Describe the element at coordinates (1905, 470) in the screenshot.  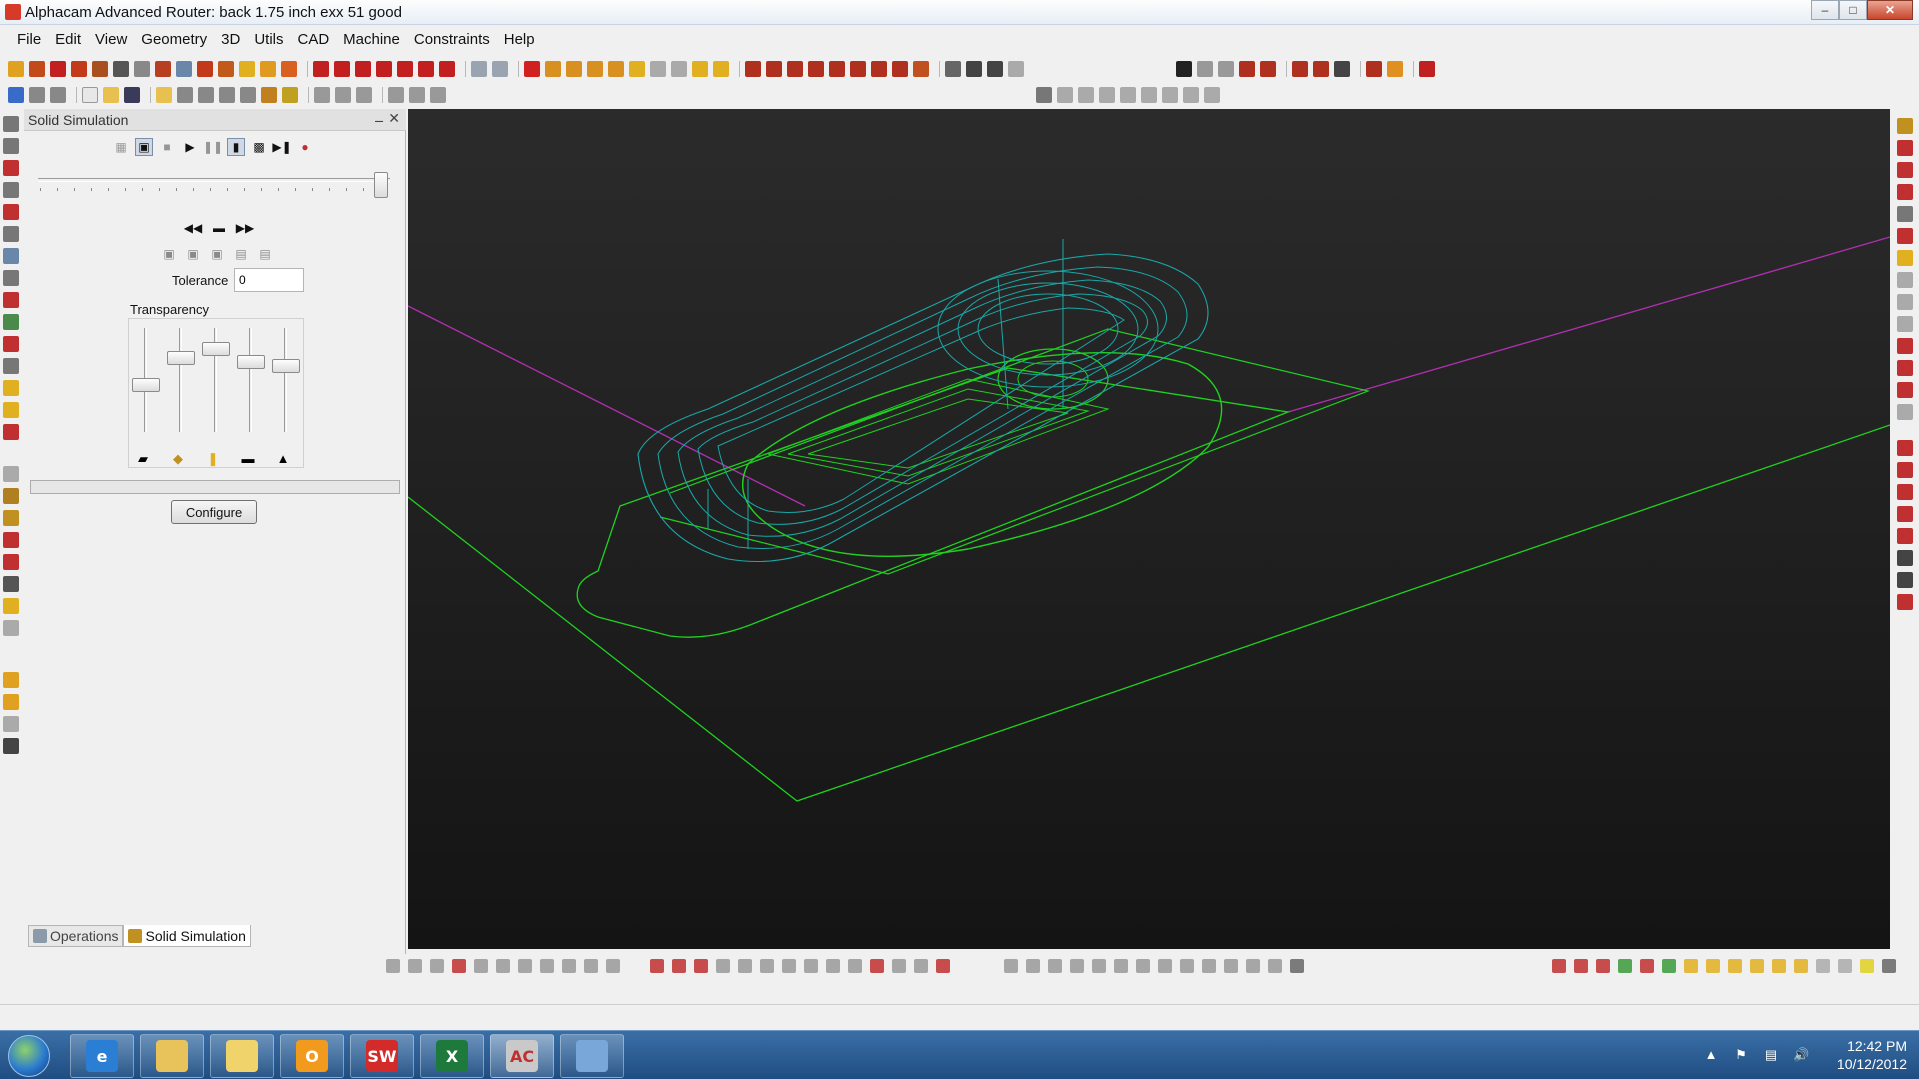
I see `tab-icon` at that location.